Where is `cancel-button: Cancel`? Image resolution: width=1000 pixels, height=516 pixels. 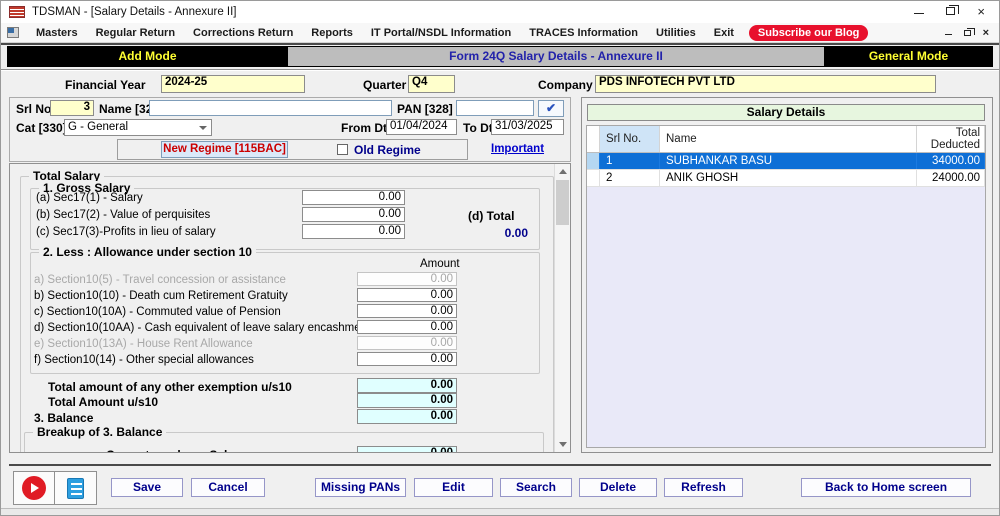
cancel-button: Cancel is located at coordinates (228, 487).